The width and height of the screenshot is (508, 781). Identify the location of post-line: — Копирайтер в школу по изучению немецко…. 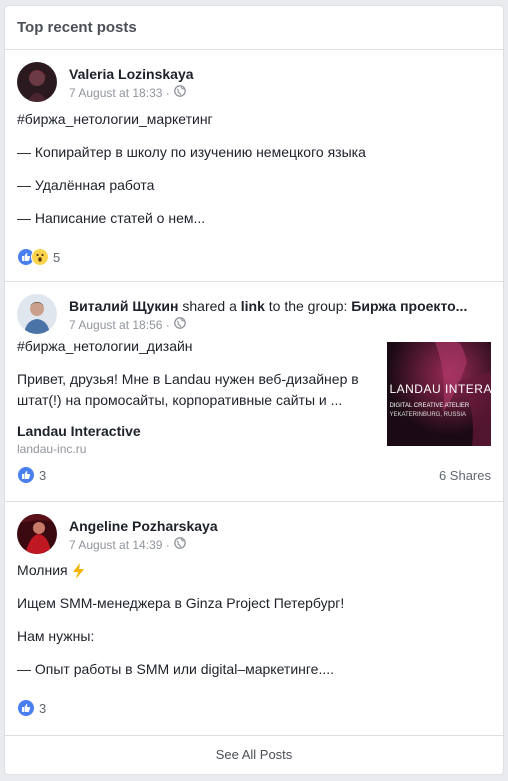
(191, 152).